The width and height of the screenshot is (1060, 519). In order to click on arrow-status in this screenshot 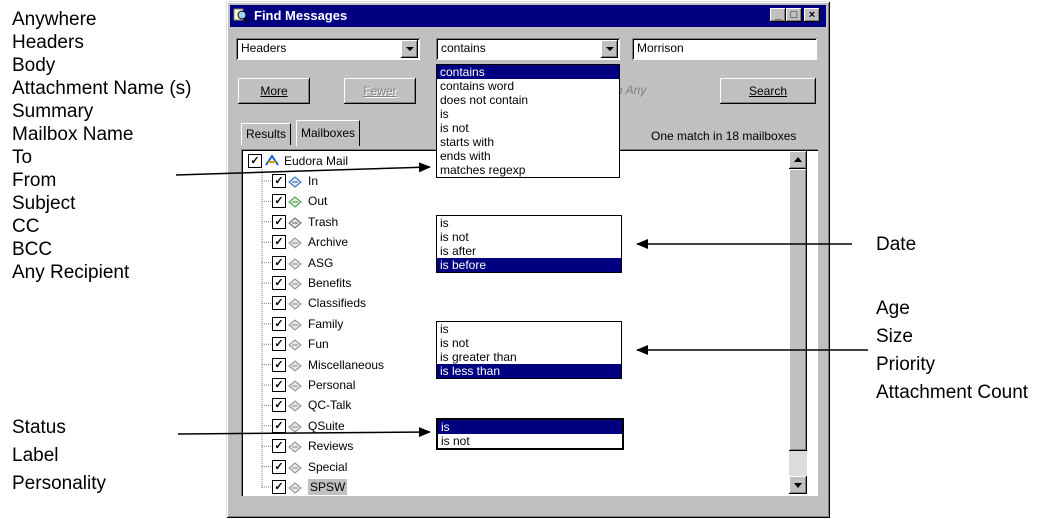, I will do `click(304, 432)`.